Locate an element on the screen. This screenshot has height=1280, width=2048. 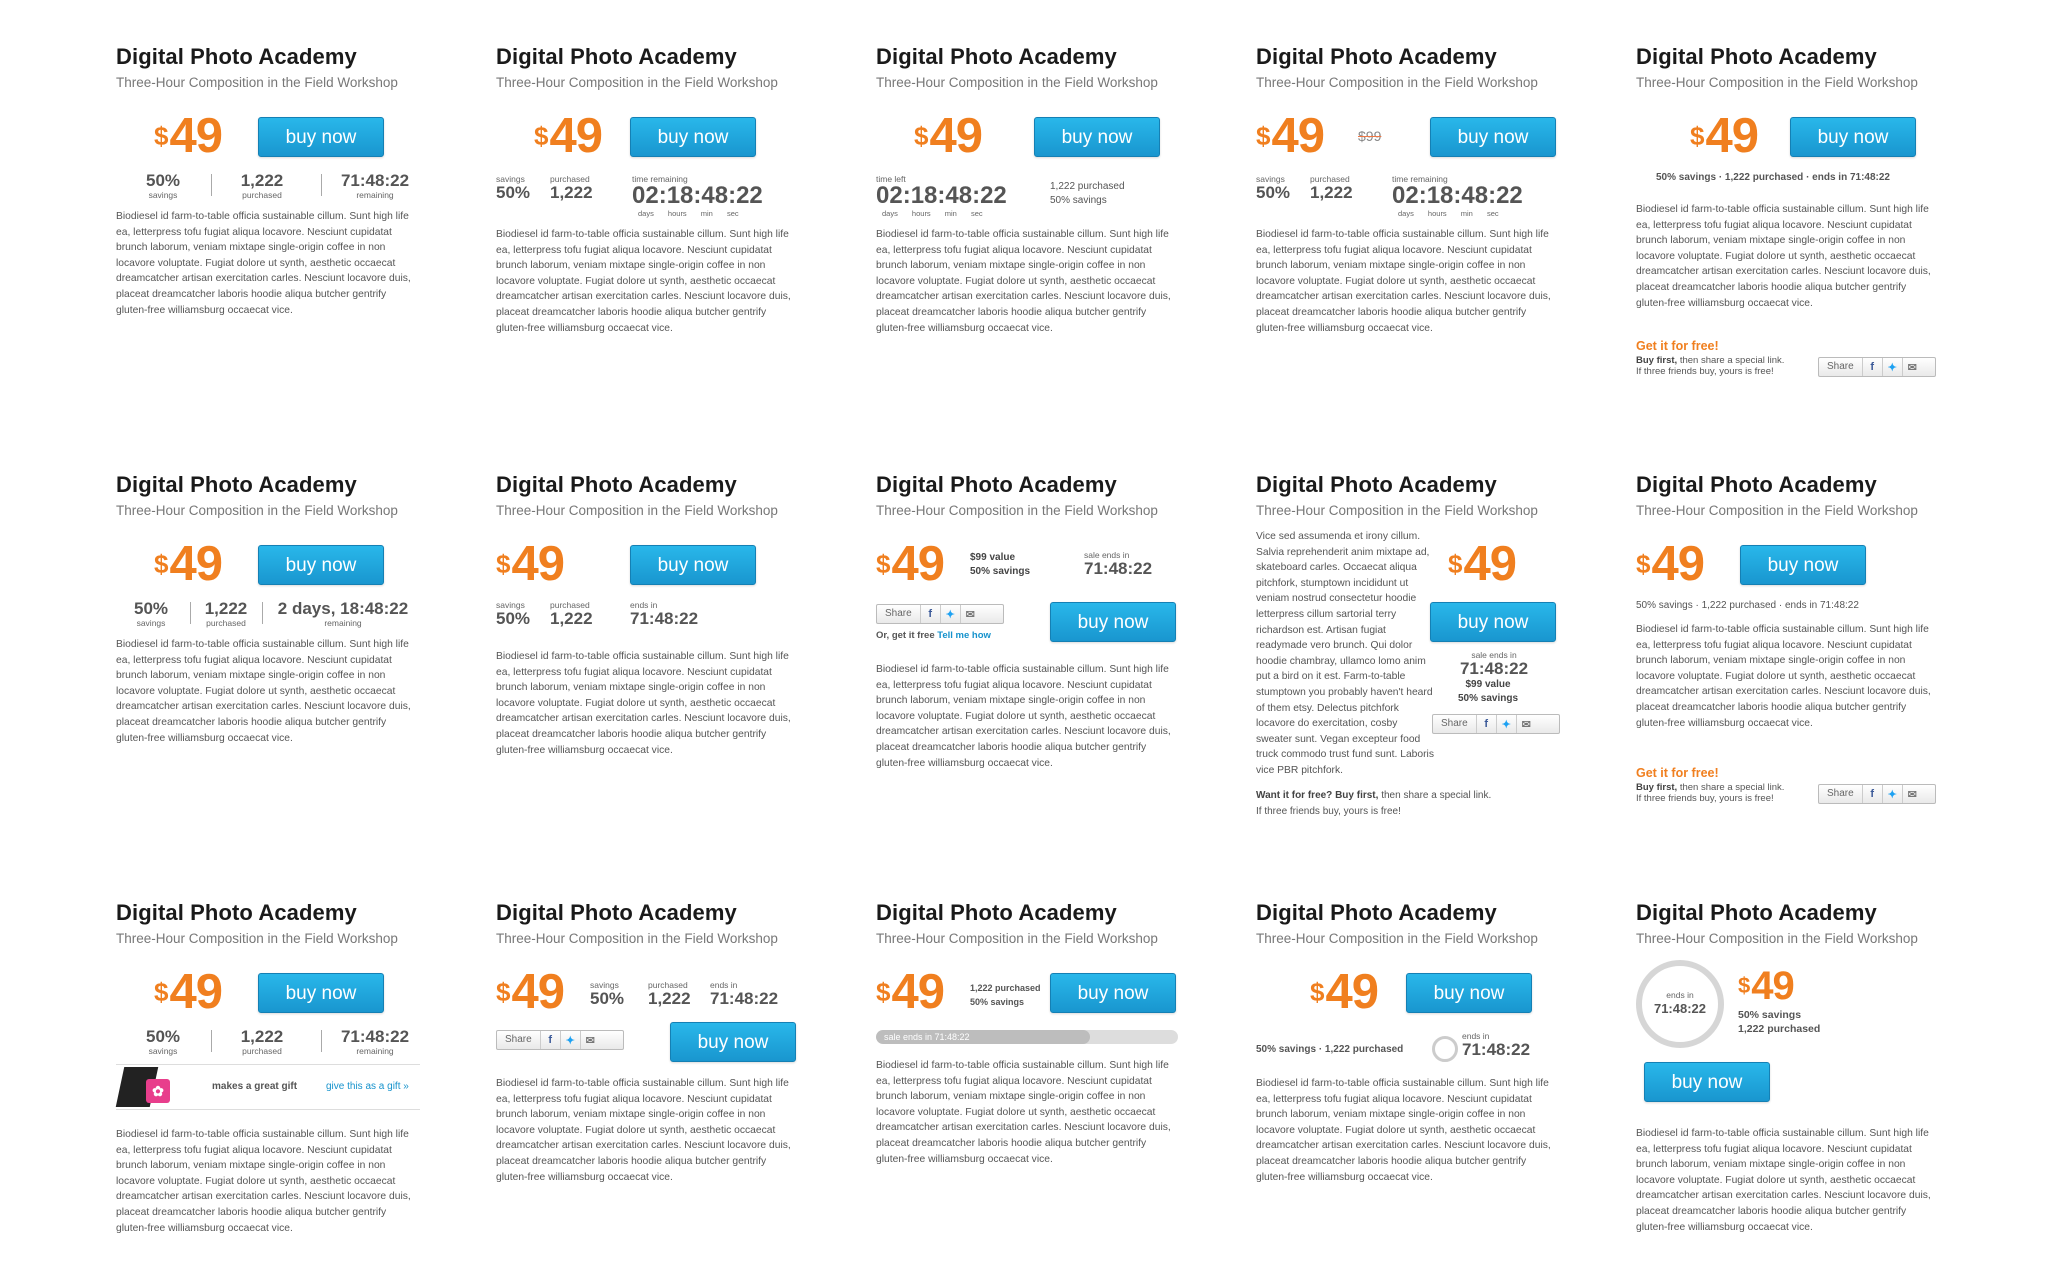
remaining-stat: 71:48:22 remaining is located at coordinates (375, 1042).